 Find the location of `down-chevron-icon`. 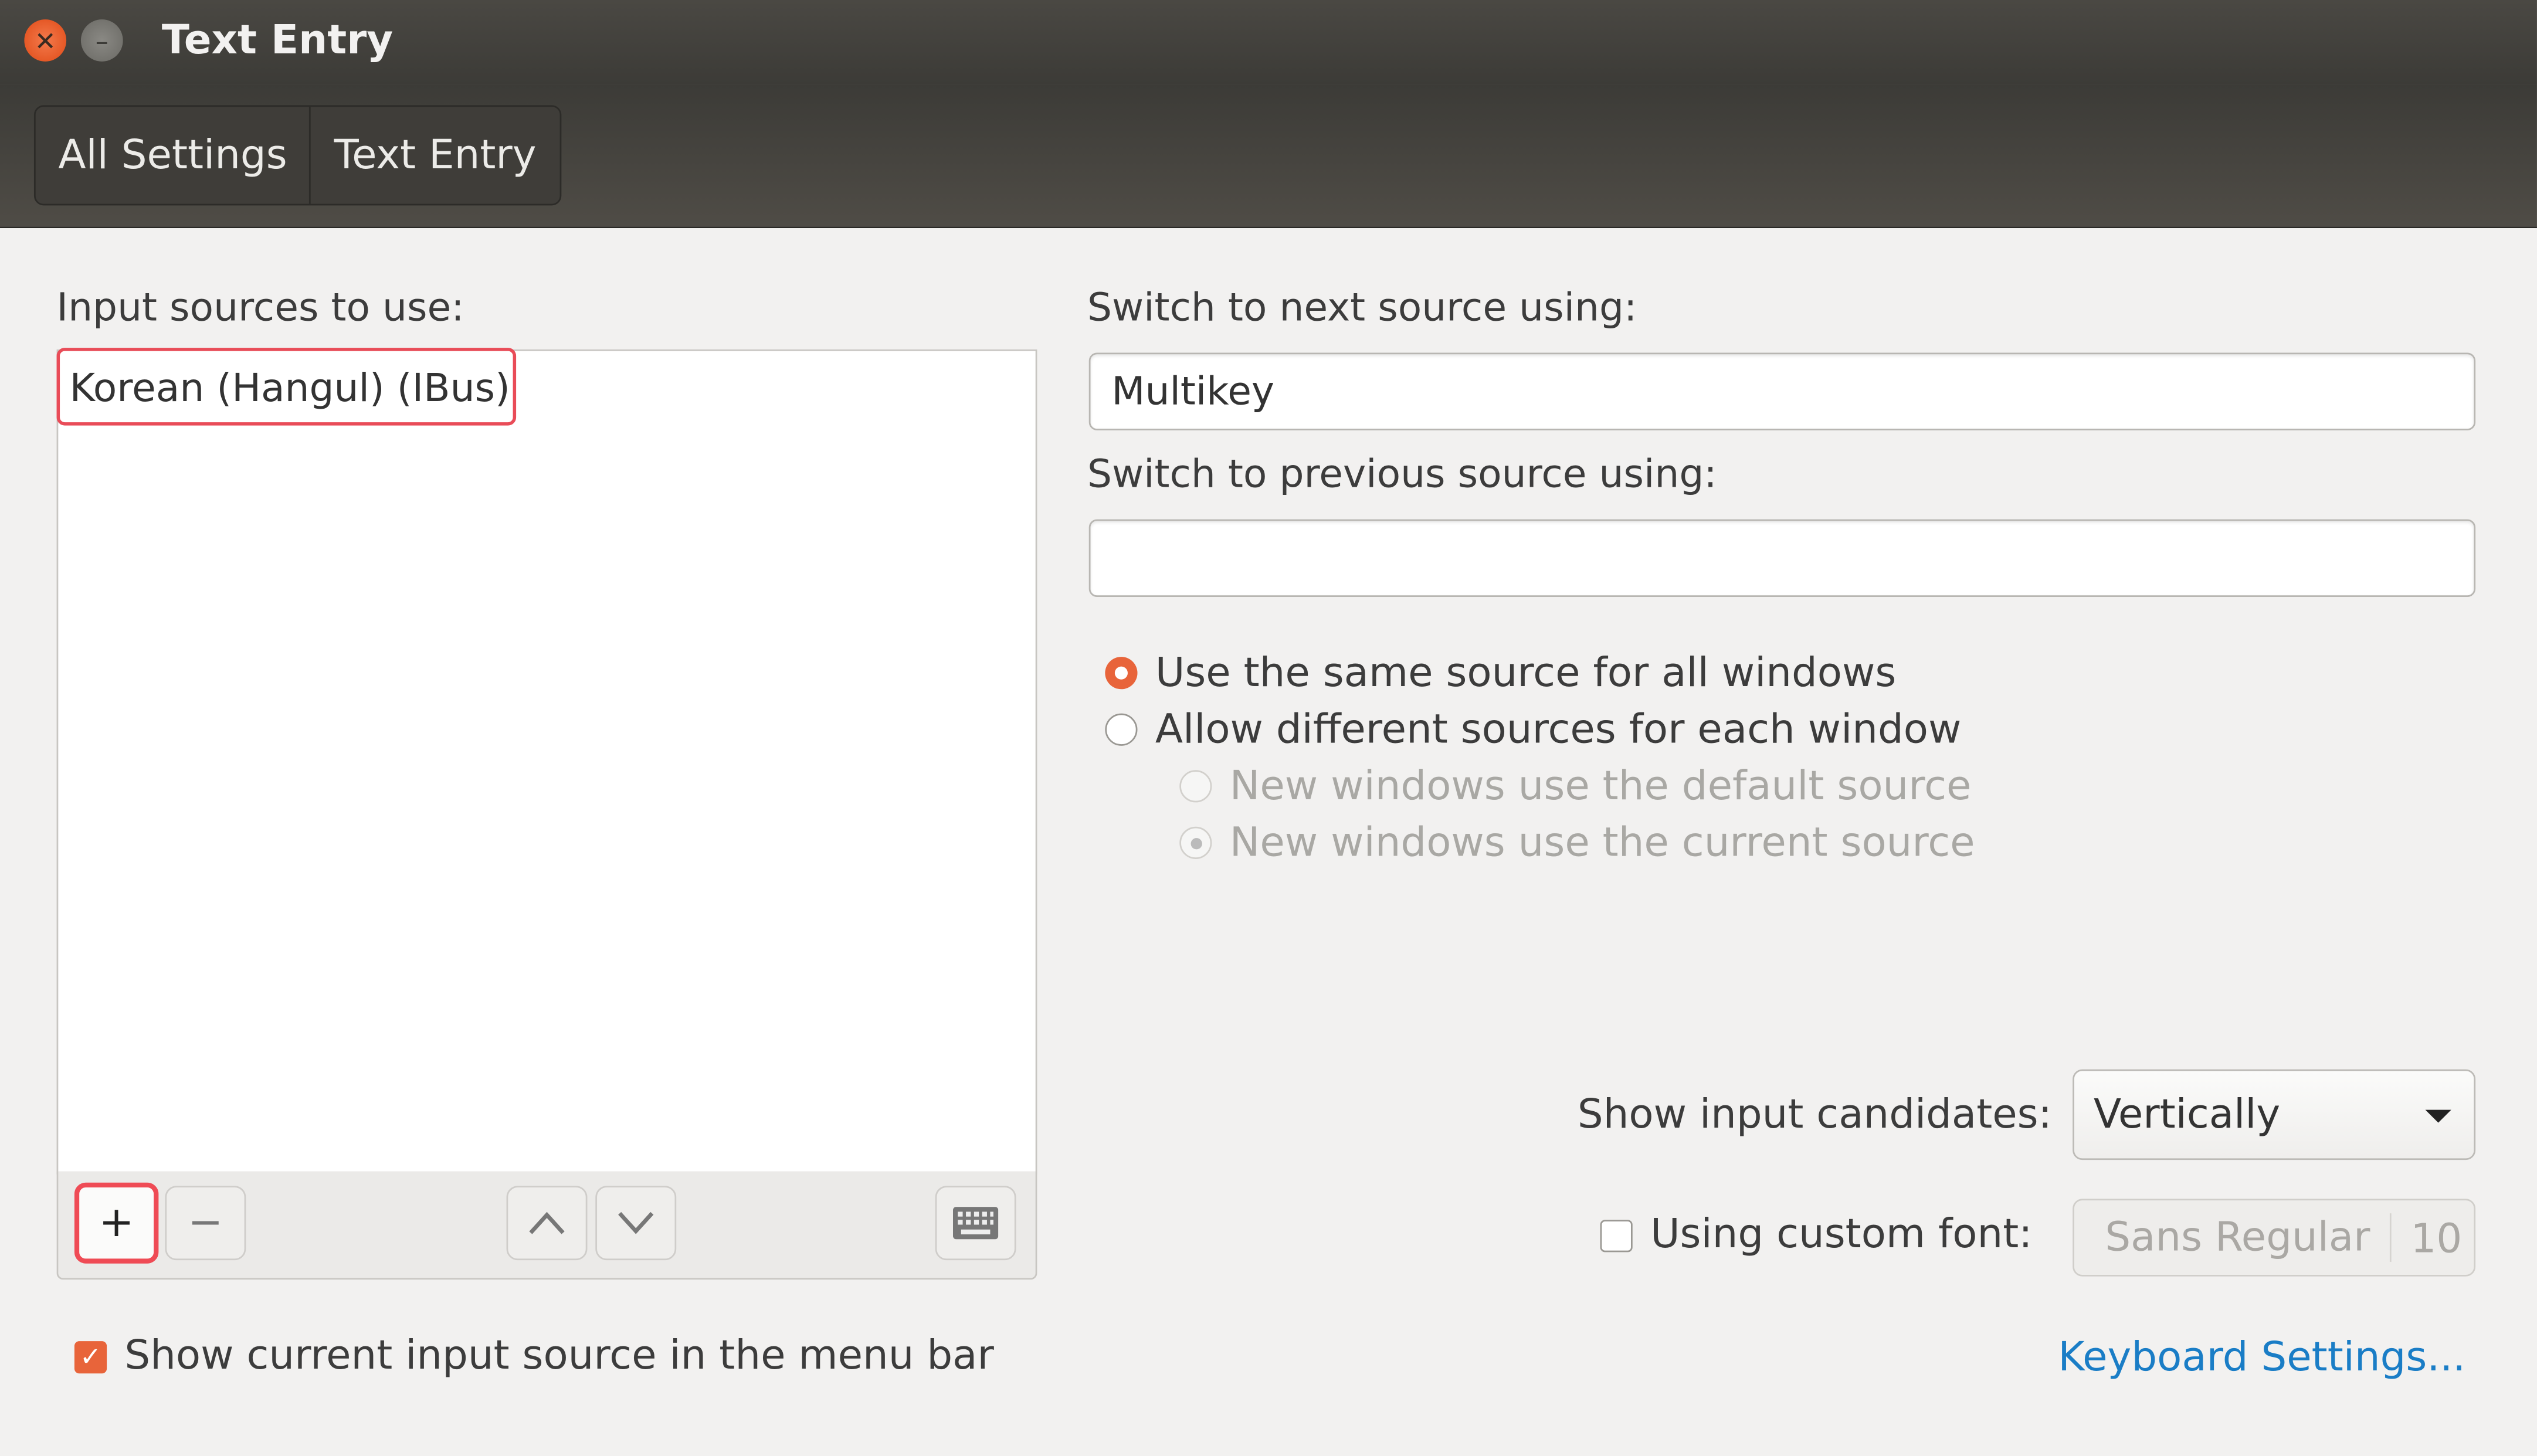

down-chevron-icon is located at coordinates (636, 1222).